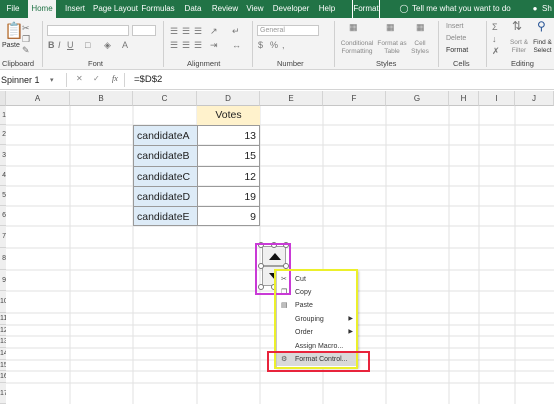 This screenshot has width=554, height=404. I want to click on format-painter-icon: ✎, so click(26, 50).